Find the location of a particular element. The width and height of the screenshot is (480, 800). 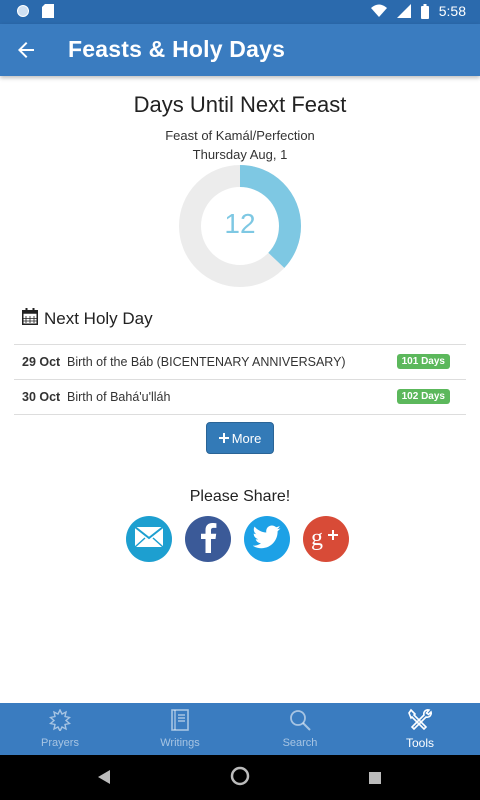

calendar-icon is located at coordinates (30, 319).